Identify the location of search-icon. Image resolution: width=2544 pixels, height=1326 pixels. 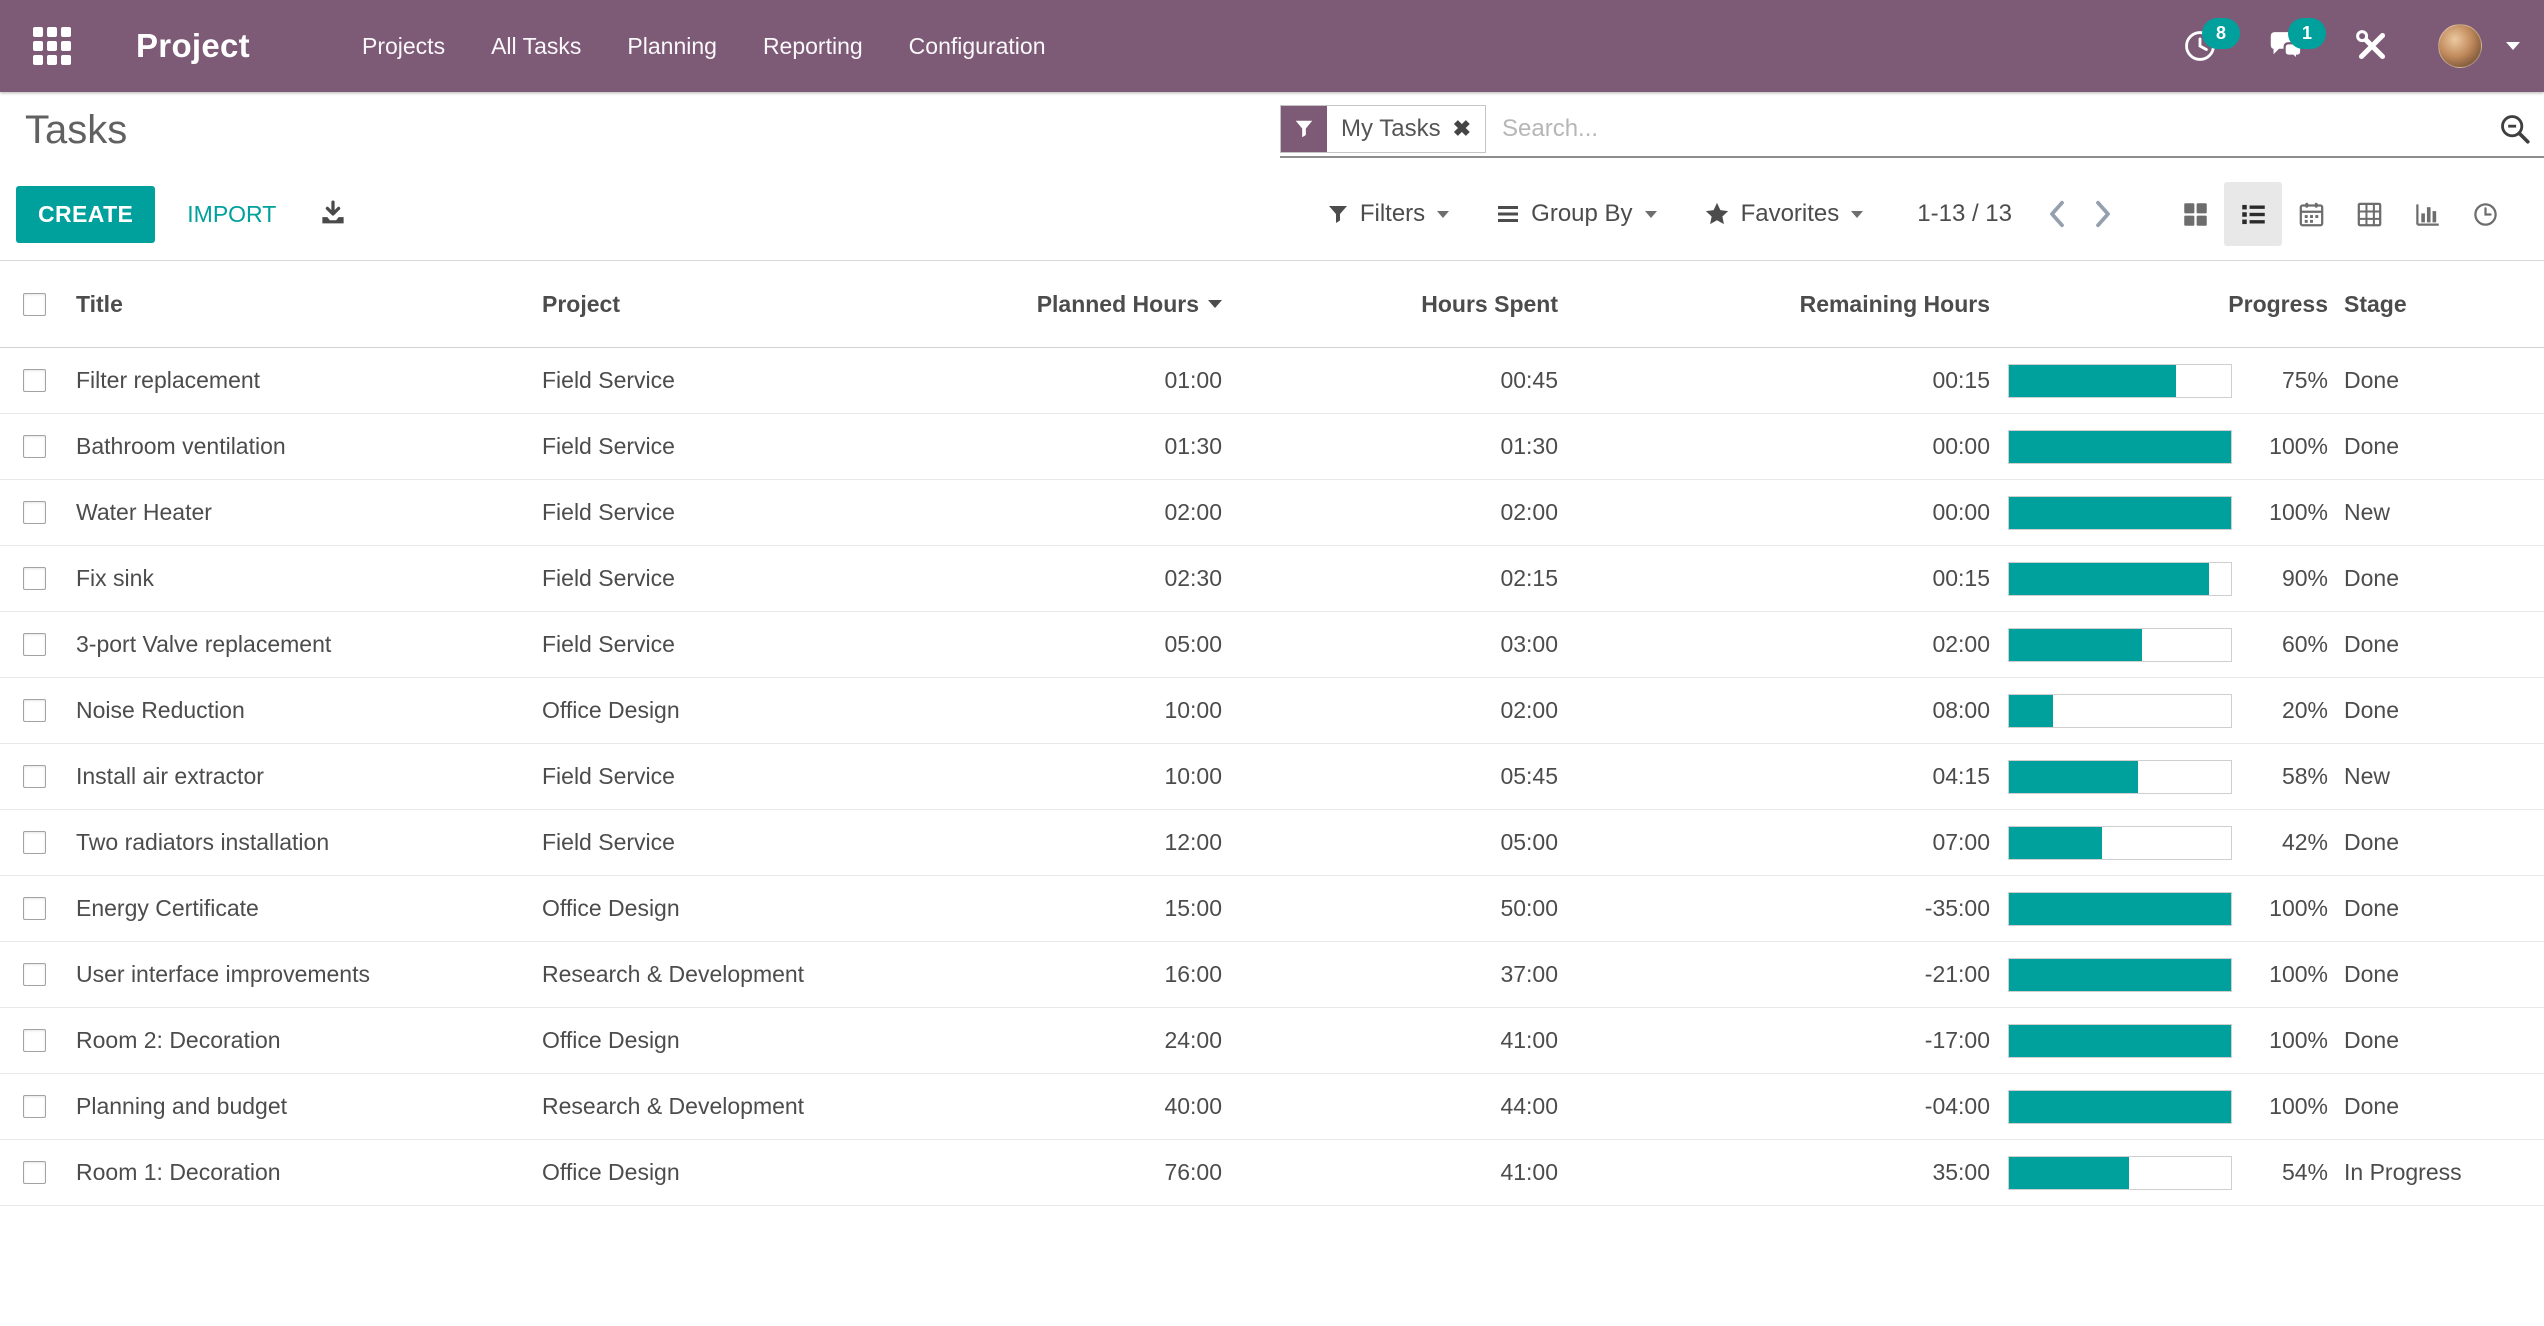
(2515, 129).